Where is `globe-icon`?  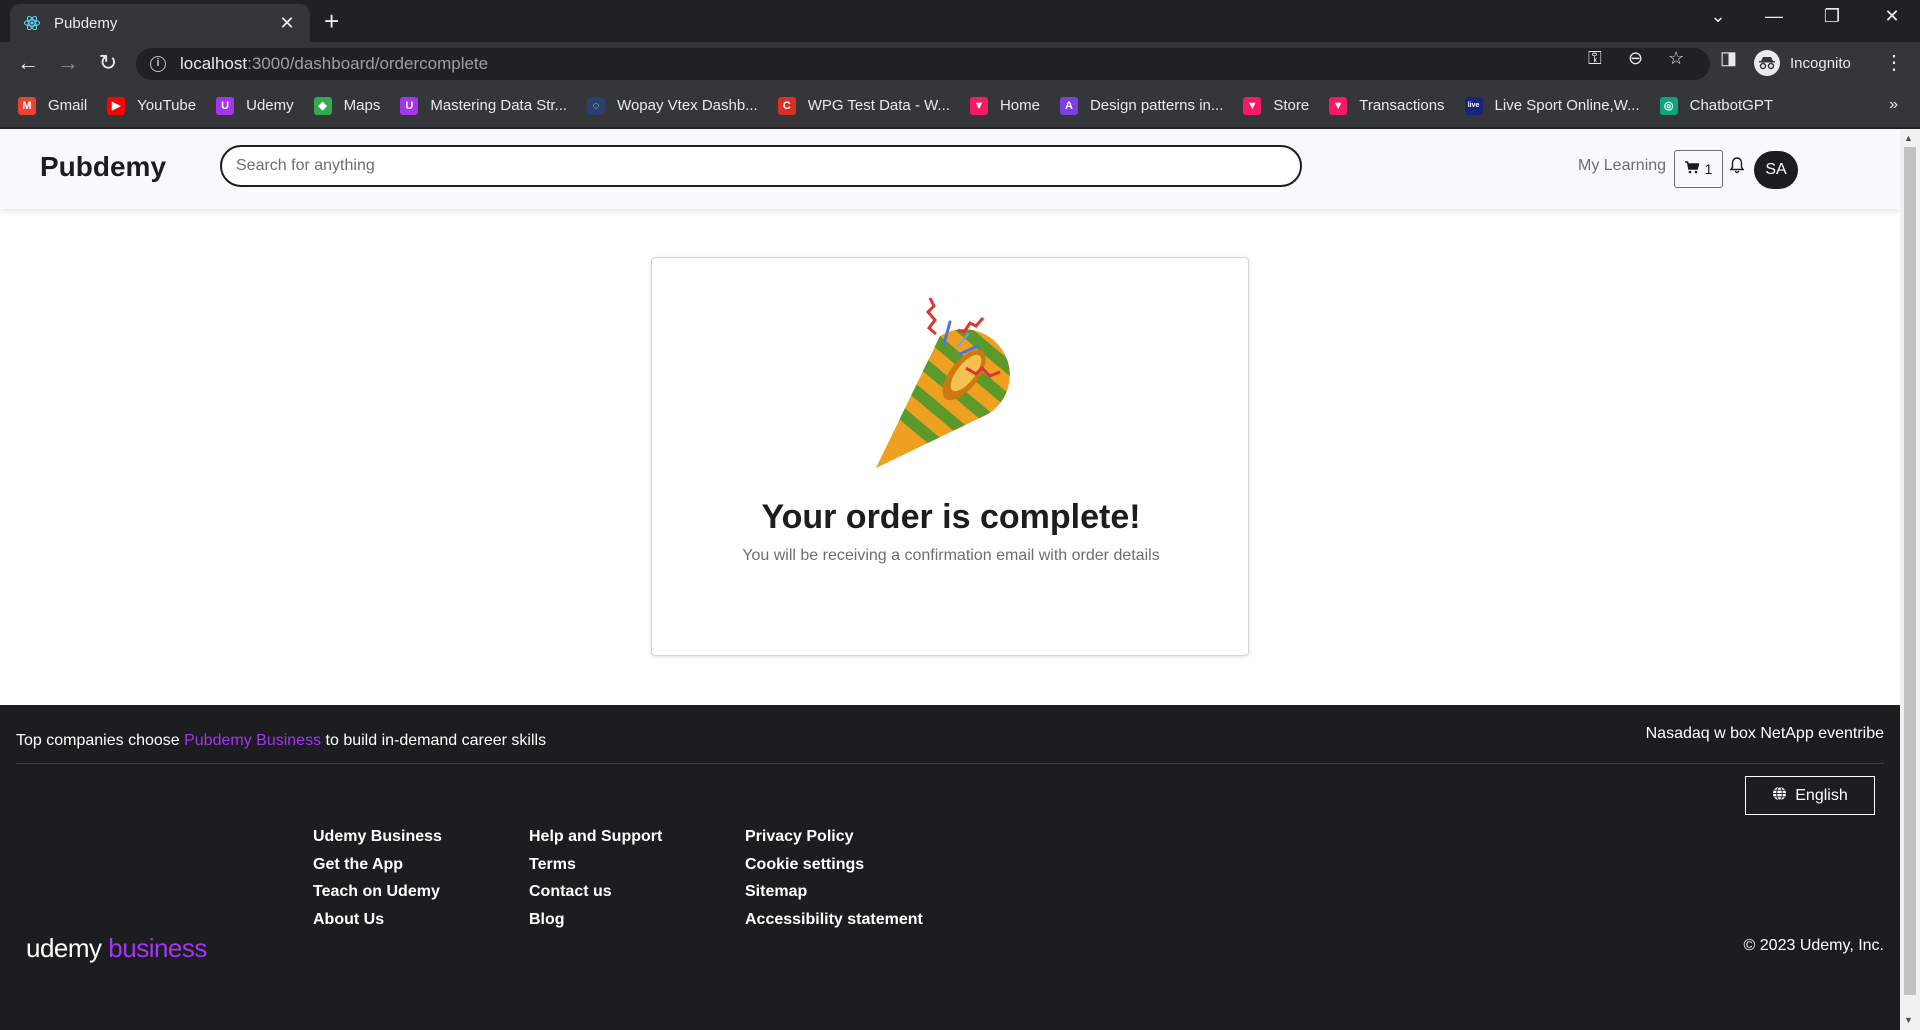 globe-icon is located at coordinates (1779, 795).